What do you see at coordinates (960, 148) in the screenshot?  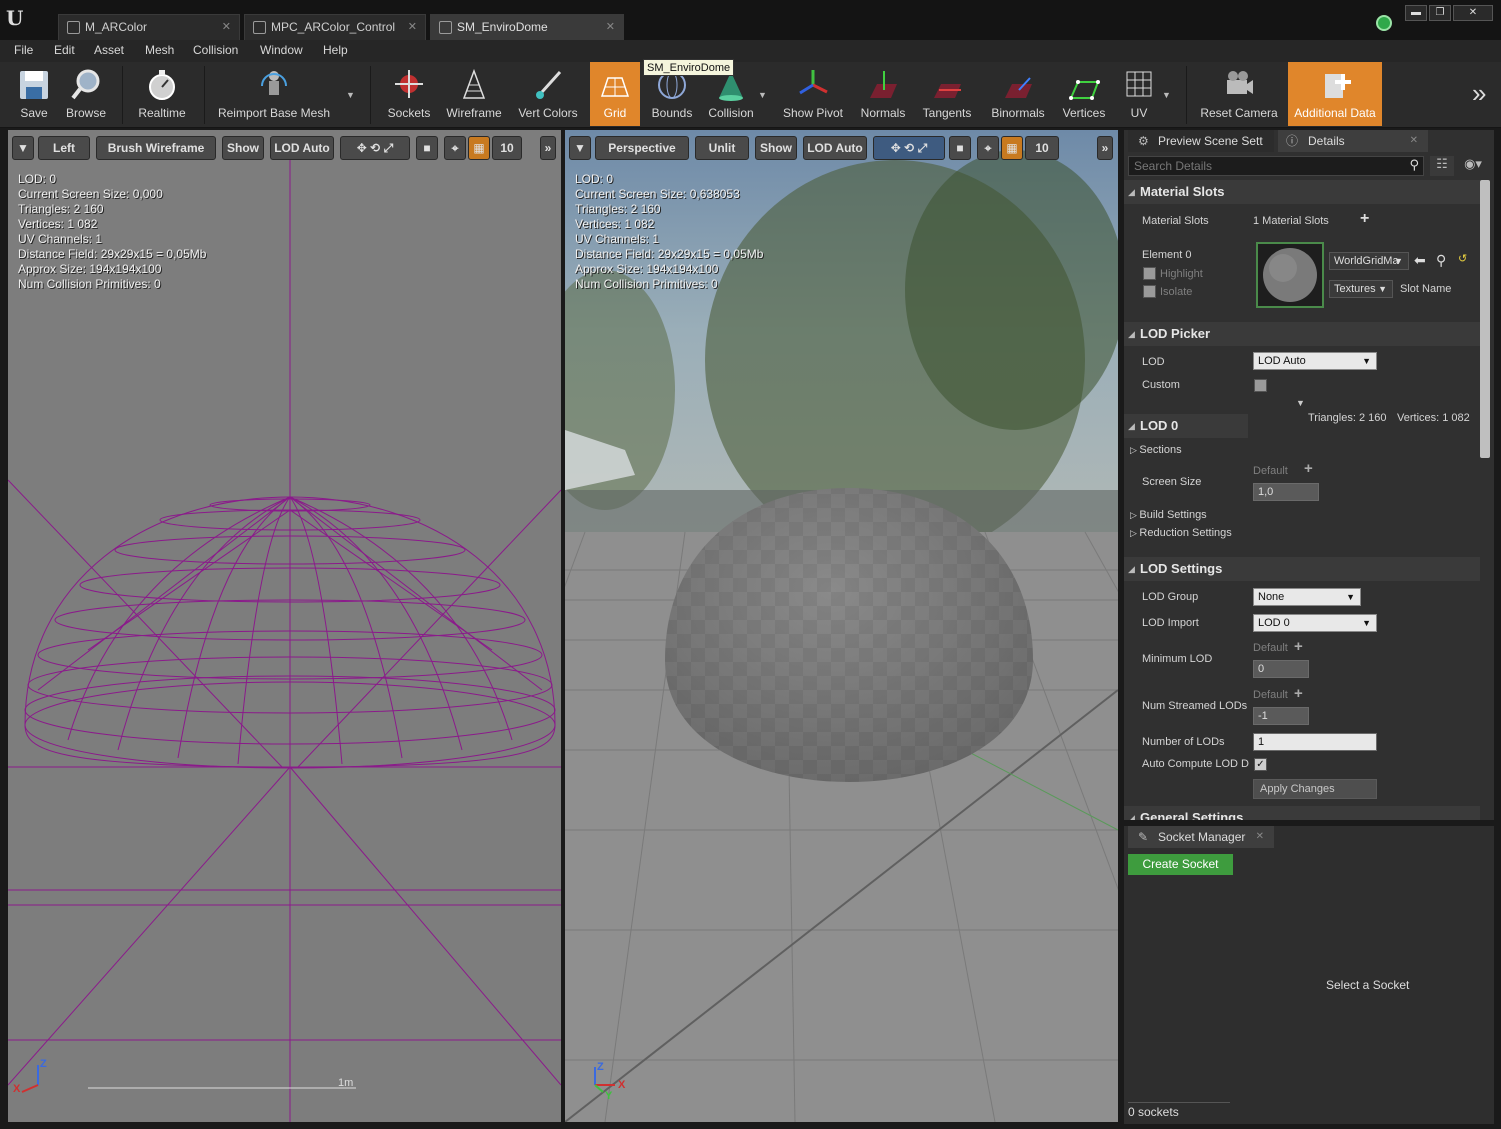 I see `surface-snap-button: ■` at bounding box center [960, 148].